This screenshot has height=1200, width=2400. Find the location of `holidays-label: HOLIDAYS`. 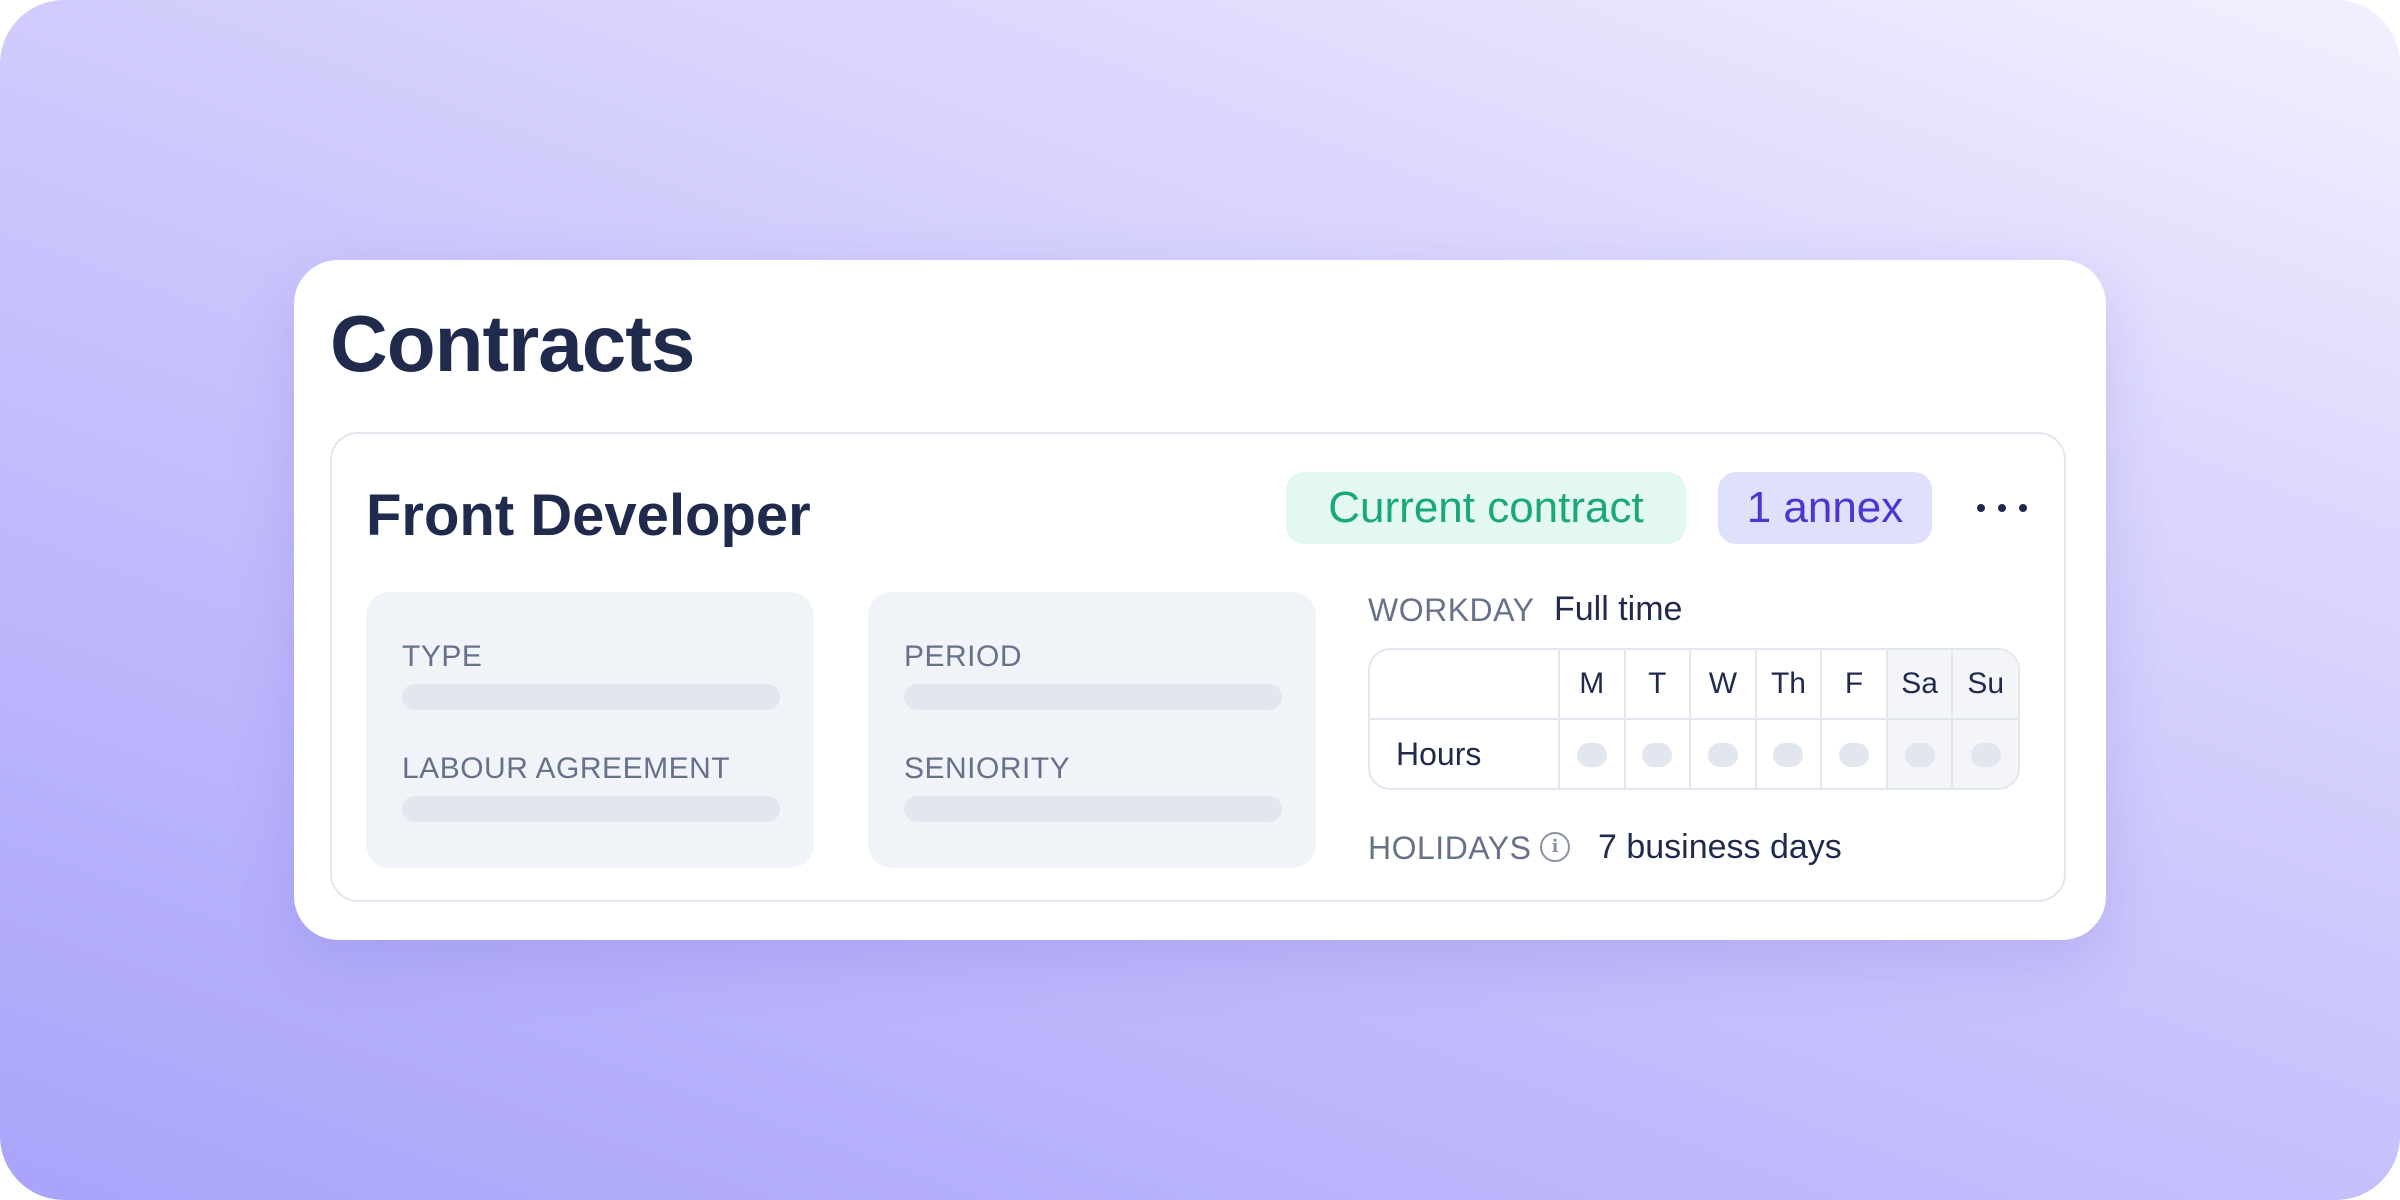

holidays-label: HOLIDAYS is located at coordinates (1450, 848).